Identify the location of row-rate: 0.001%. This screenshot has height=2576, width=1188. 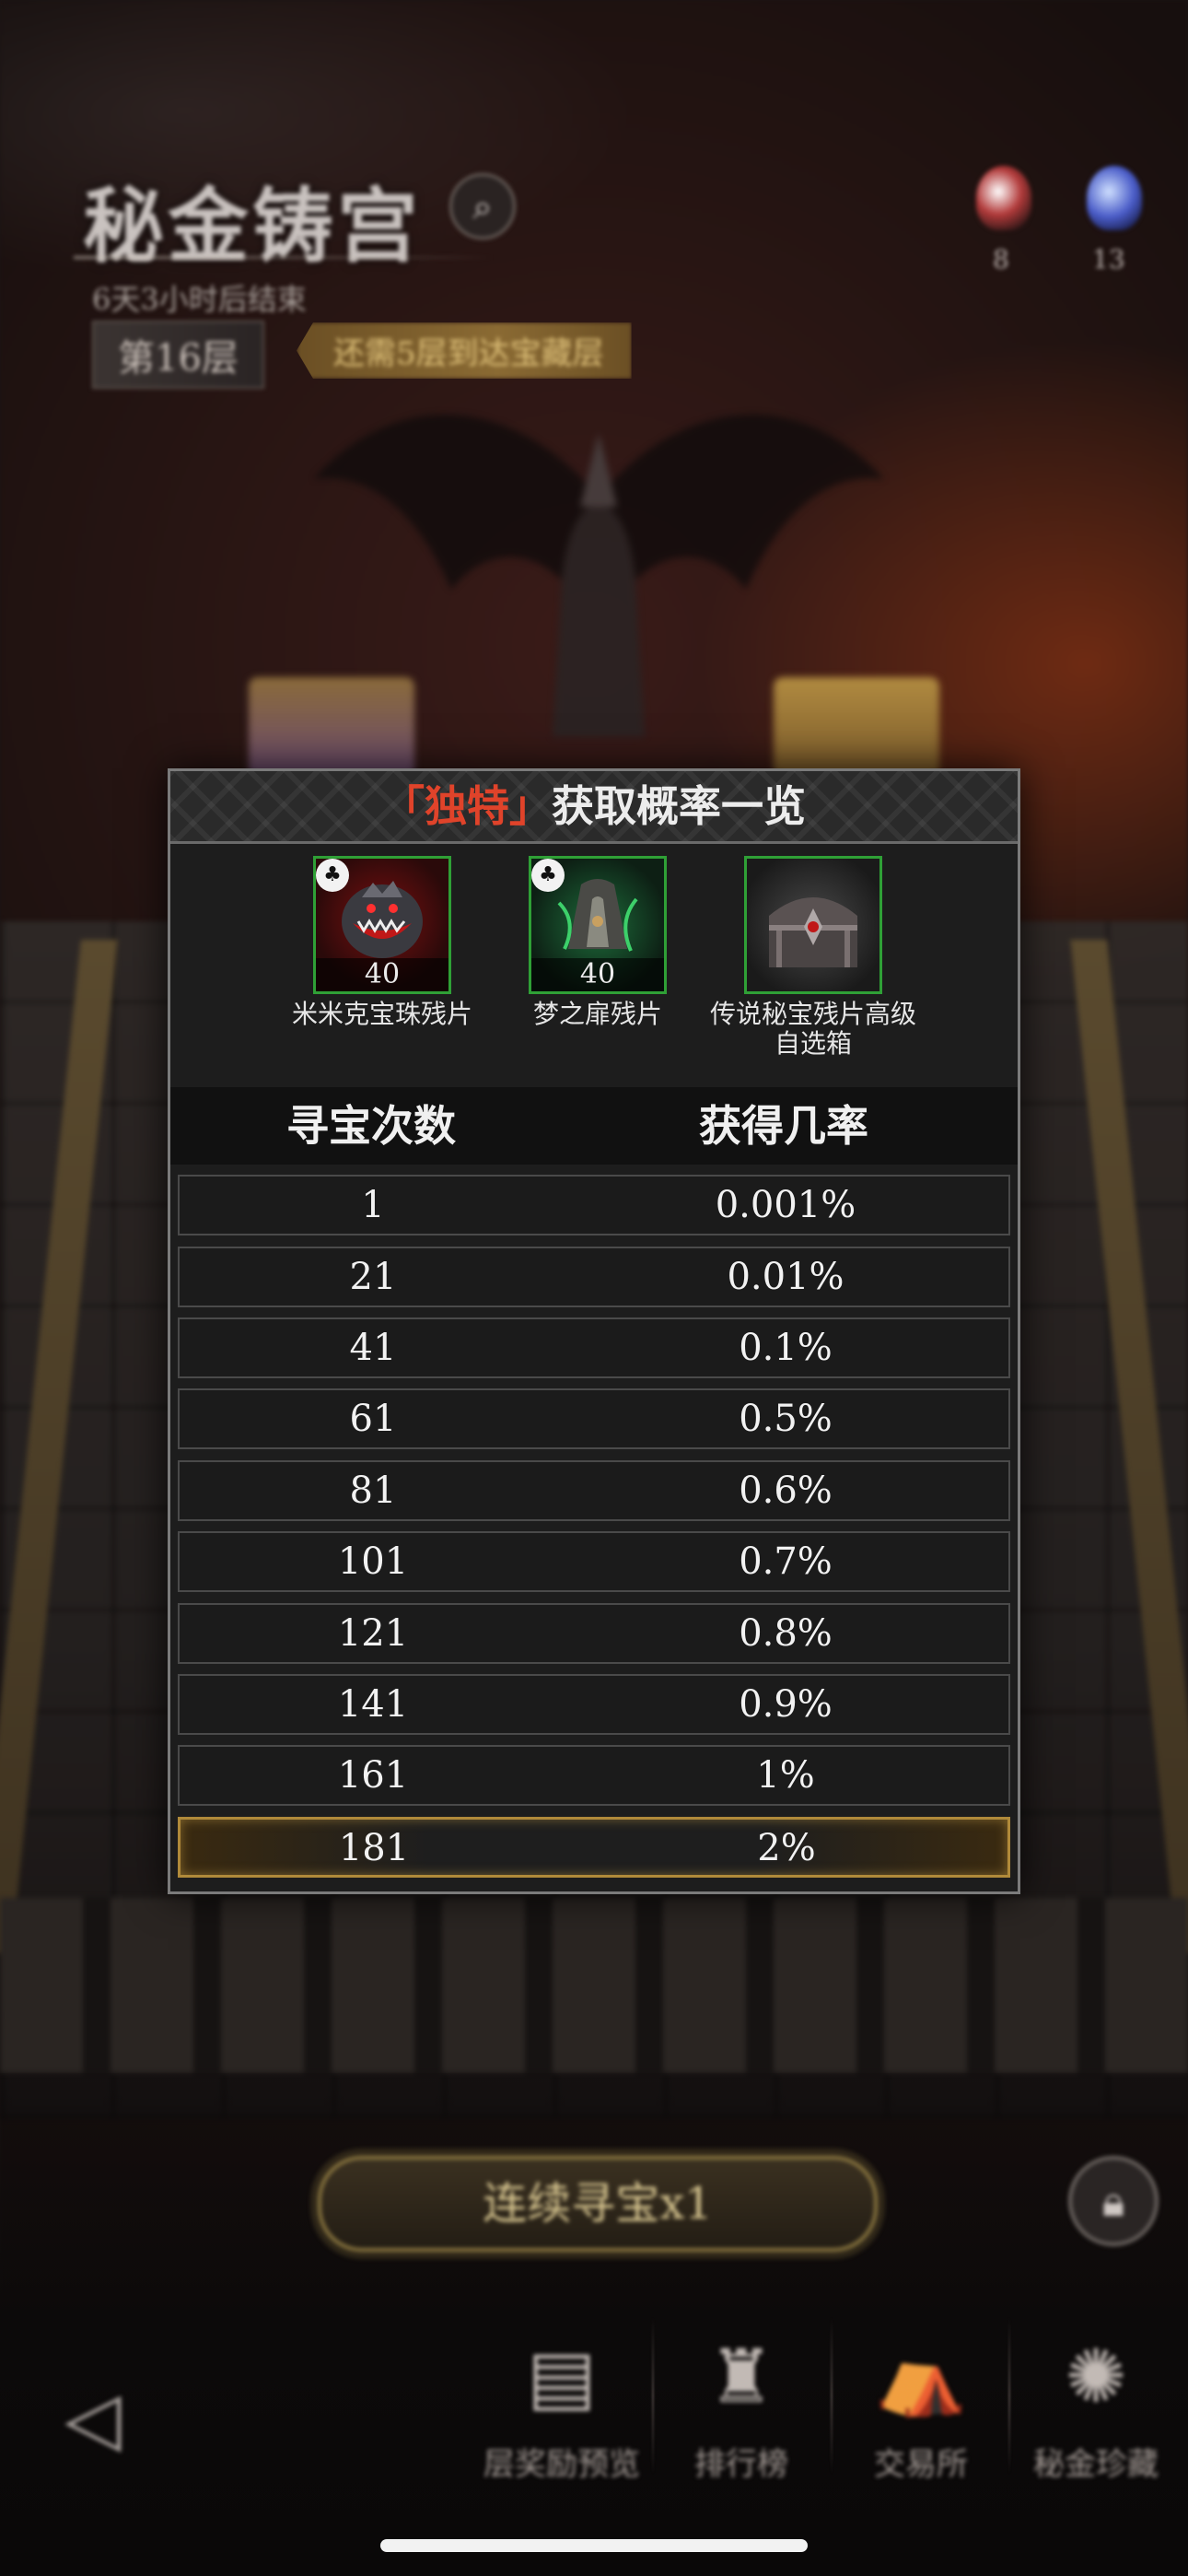
(785, 1205).